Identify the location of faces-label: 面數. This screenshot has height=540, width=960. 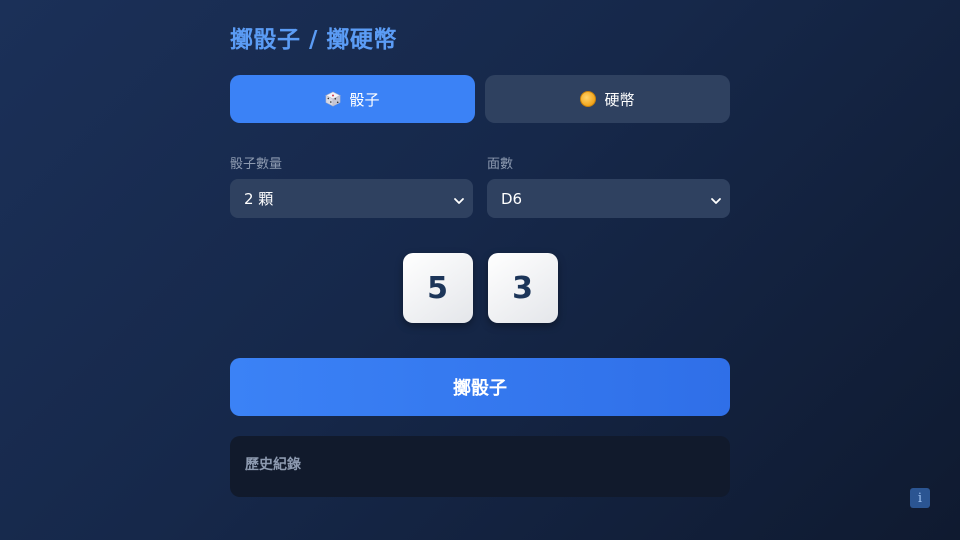
(500, 164).